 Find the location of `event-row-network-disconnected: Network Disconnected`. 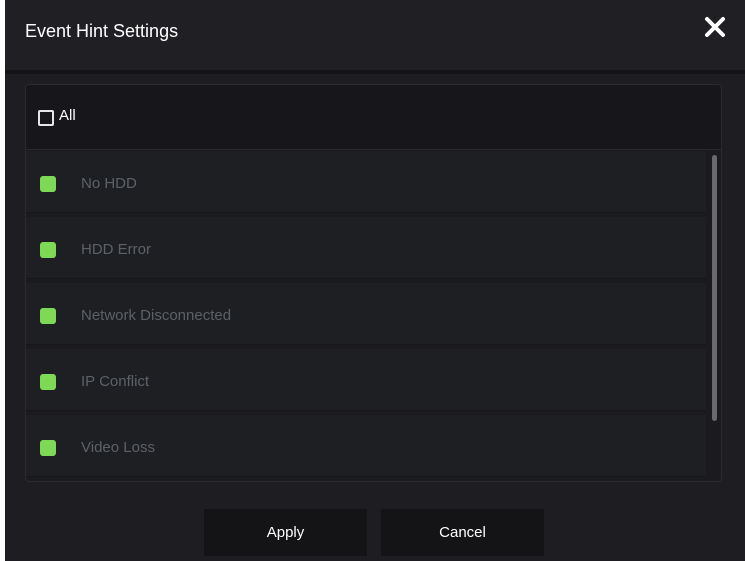

event-row-network-disconnected: Network Disconnected is located at coordinates (366, 314).